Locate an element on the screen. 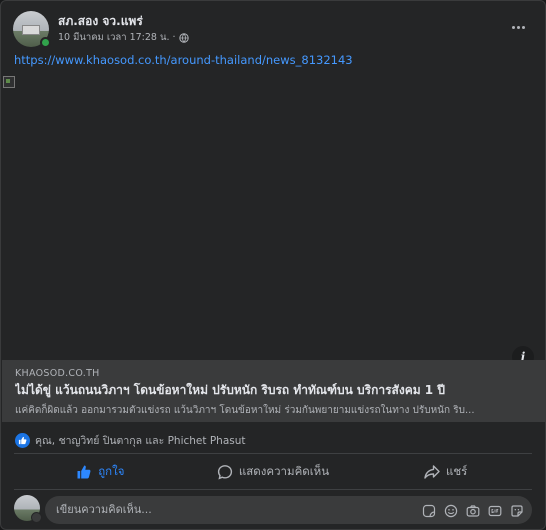  page-name: สภ.สอง จว.แพร่ is located at coordinates (100, 21).